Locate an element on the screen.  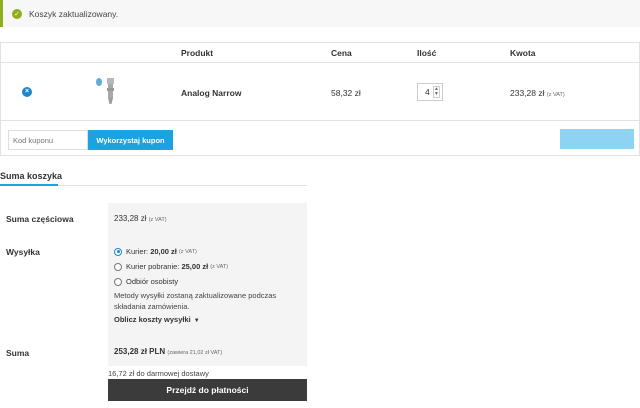
cart-updated-notice: ✓ Koszyk zaktualizowany. is located at coordinates (320, 13).